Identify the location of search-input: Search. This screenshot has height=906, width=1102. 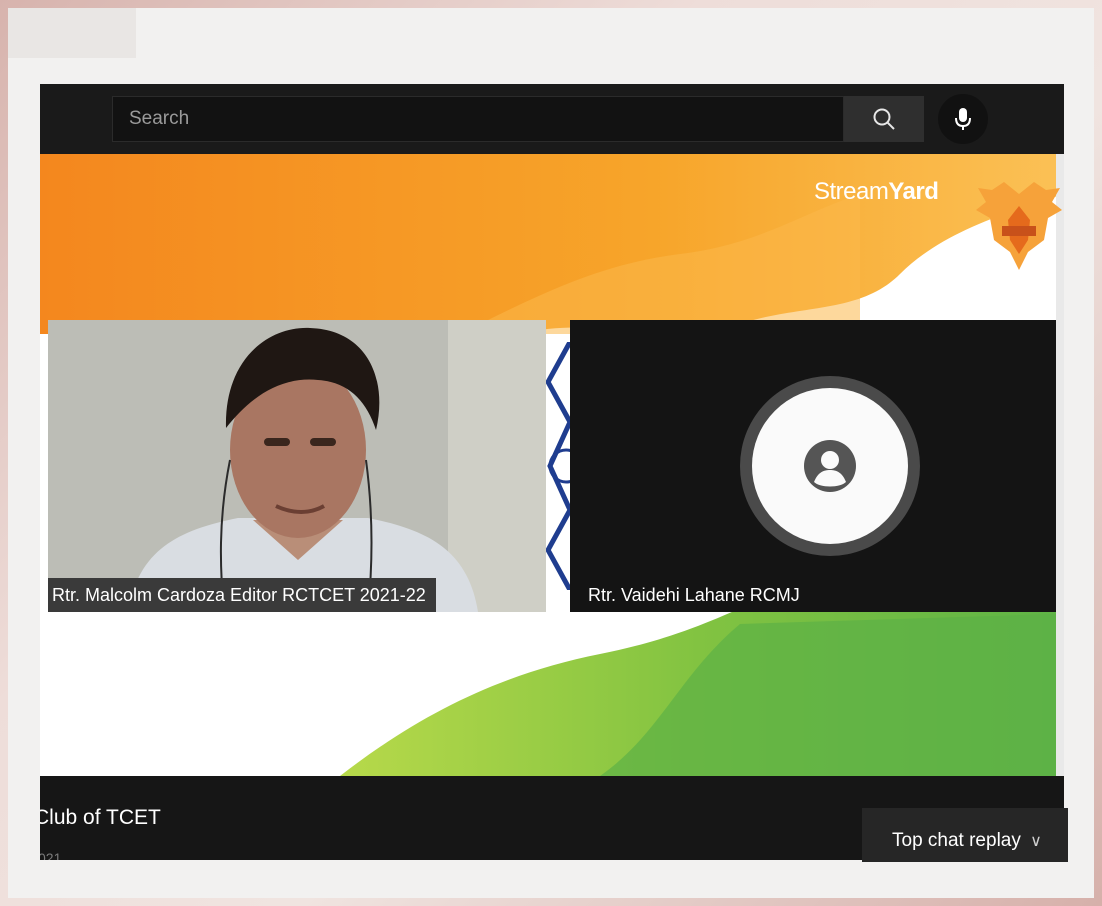
(478, 119).